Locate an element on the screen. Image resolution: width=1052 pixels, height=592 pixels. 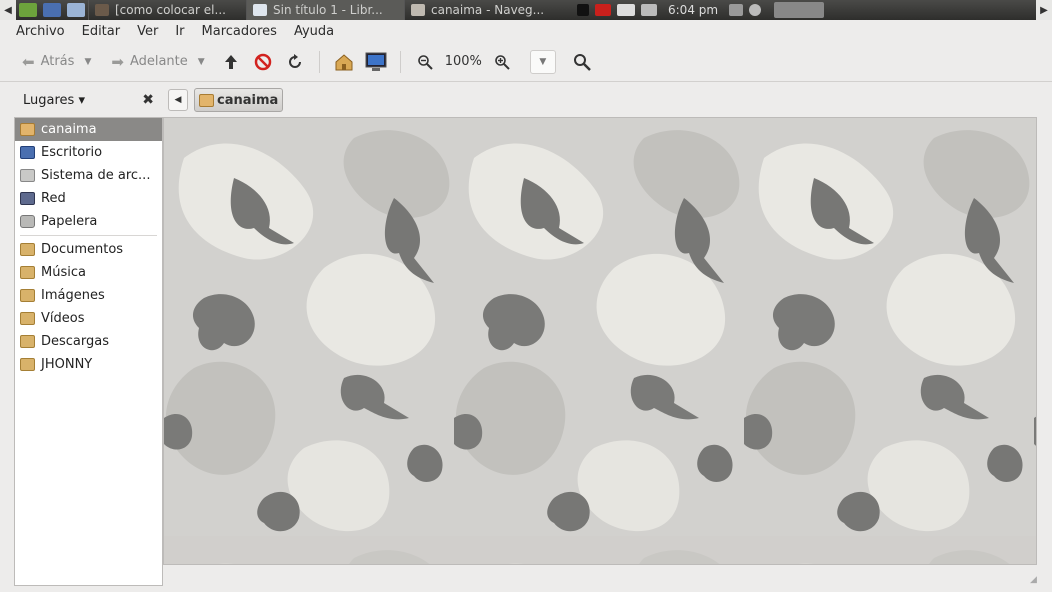
zoom-level: 100% is located at coordinates (463, 61).